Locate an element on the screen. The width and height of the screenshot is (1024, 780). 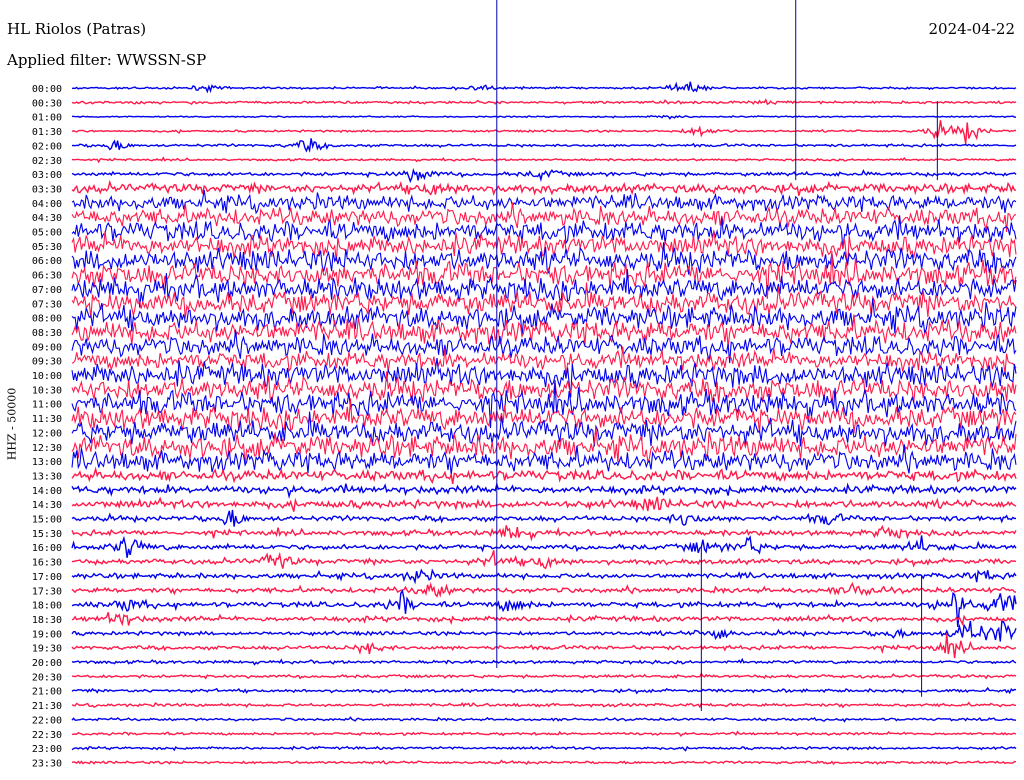
row-label-0700: 07:00 is located at coordinates (47, 290).